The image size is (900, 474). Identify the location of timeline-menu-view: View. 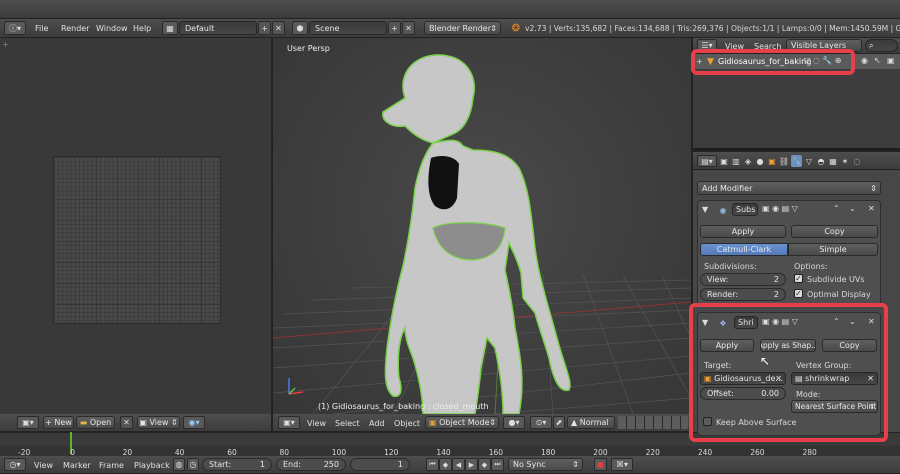
(43, 465).